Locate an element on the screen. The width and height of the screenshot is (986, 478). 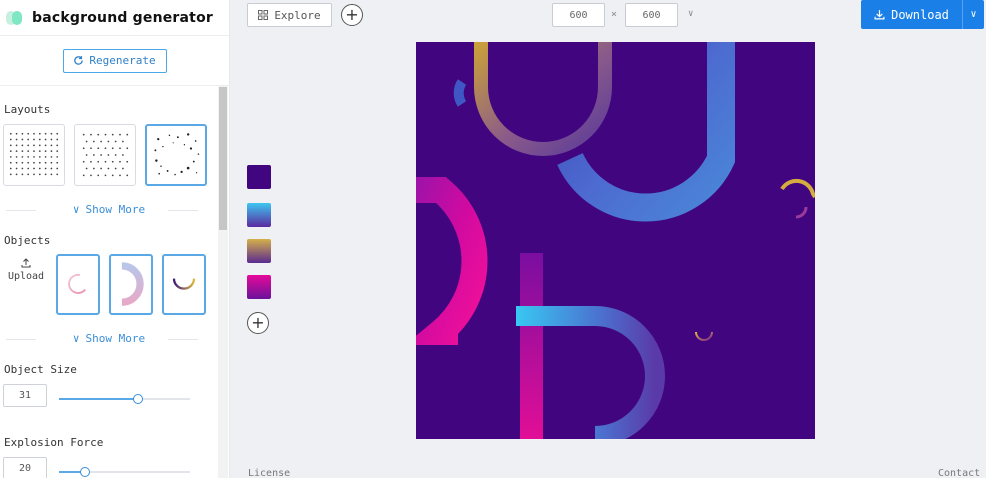
object-option-small-arc is located at coordinates (184, 284).